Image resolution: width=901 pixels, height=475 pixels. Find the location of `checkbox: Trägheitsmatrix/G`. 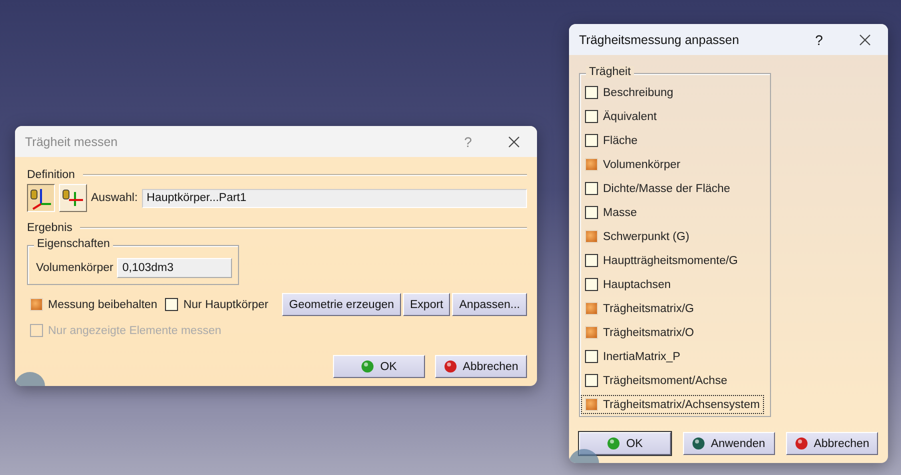

checkbox: Trägheitsmatrix/G is located at coordinates (639, 308).